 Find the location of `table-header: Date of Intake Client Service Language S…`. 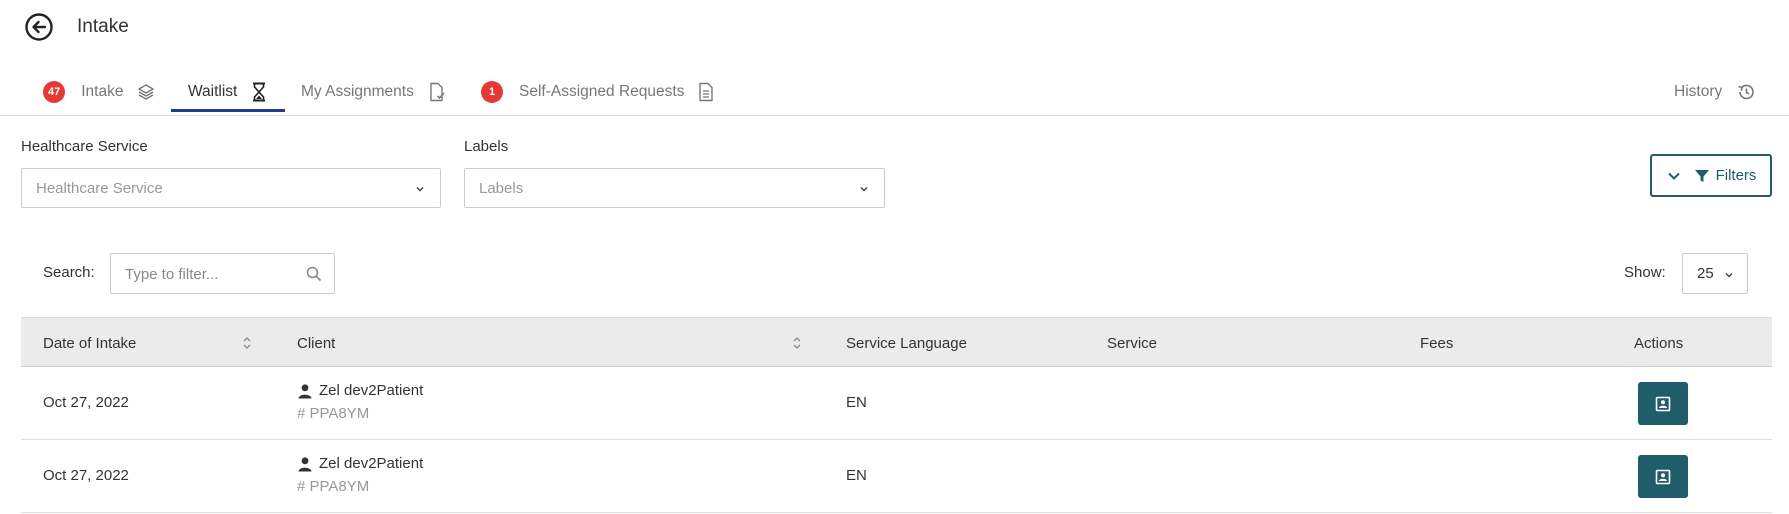

table-header: Date of Intake Client Service Language S… is located at coordinates (896, 342).